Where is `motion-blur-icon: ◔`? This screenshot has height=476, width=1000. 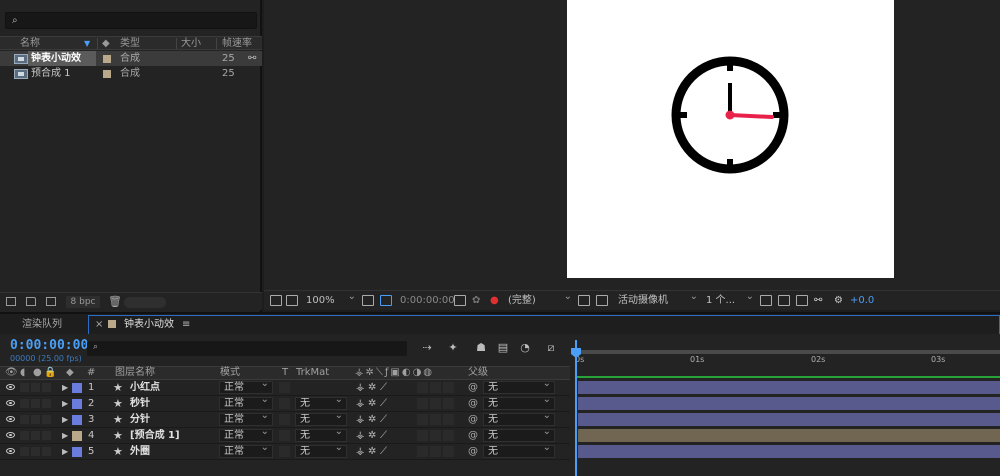 motion-blur-icon: ◔ is located at coordinates (525, 348).